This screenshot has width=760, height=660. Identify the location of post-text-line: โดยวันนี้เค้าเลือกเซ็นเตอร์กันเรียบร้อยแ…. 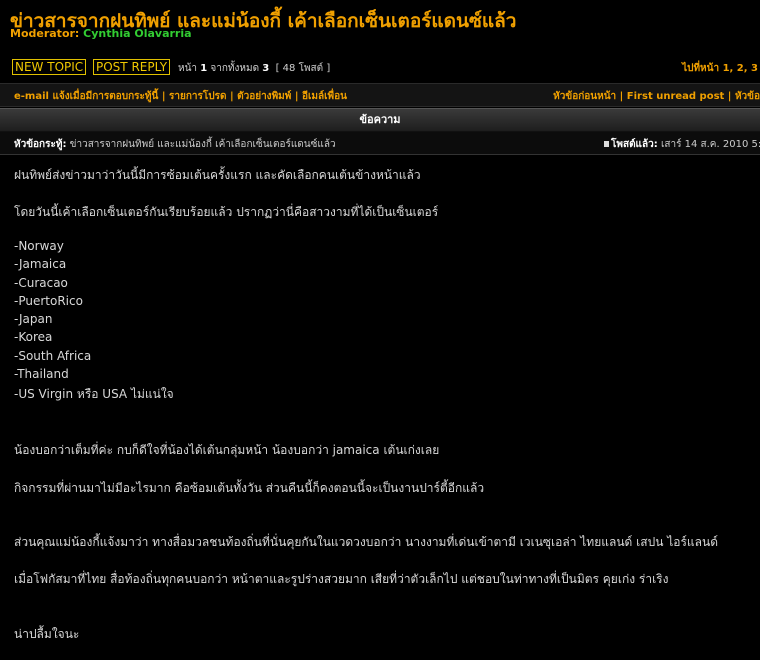
(226, 212).